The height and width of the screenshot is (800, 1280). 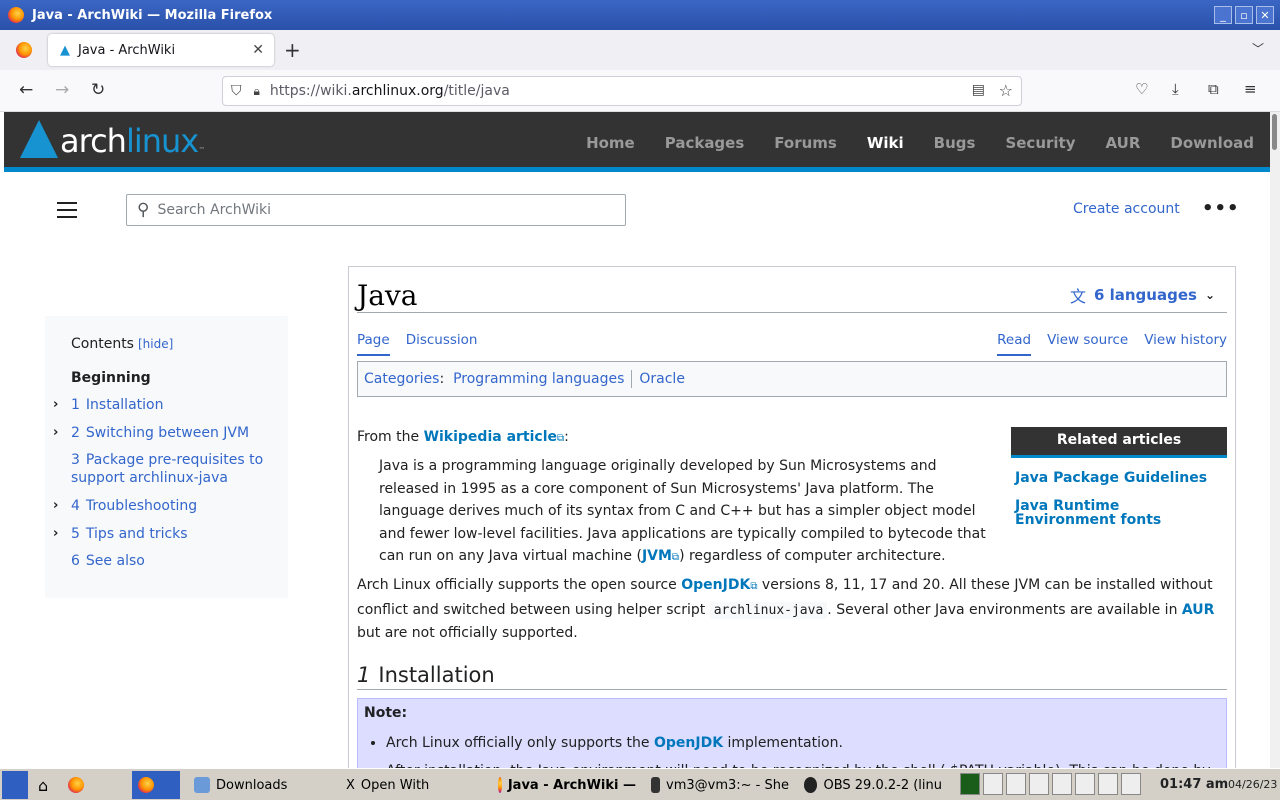 What do you see at coordinates (127, 50) in the screenshot?
I see `tab-label: Java - ArchWiki` at bounding box center [127, 50].